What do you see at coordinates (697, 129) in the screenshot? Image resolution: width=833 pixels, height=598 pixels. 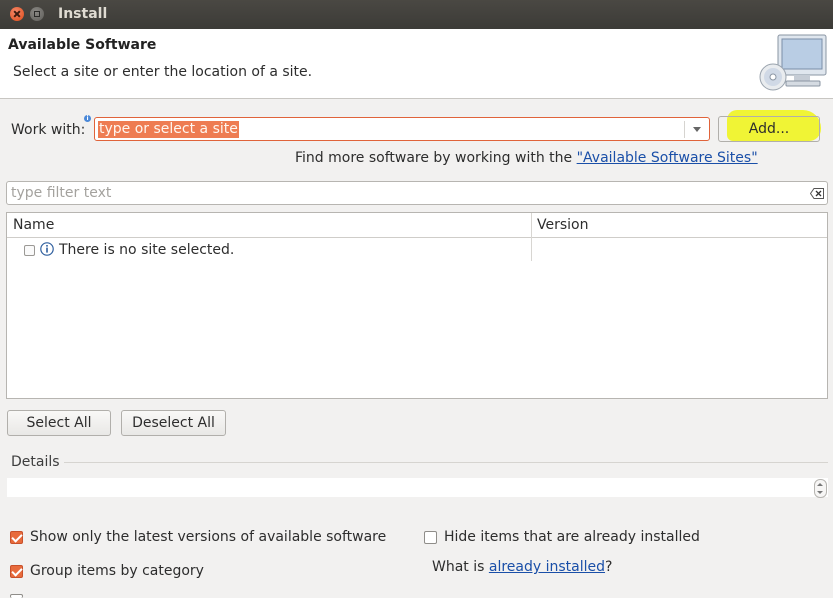 I see `chevron-down-icon` at bounding box center [697, 129].